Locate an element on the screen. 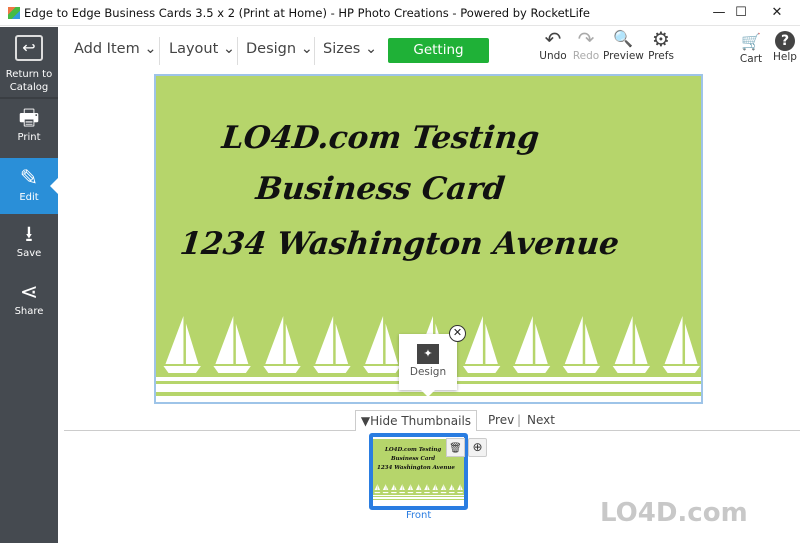 This screenshot has height=543, width=800. design-popup: ✦ Design is located at coordinates (428, 365).